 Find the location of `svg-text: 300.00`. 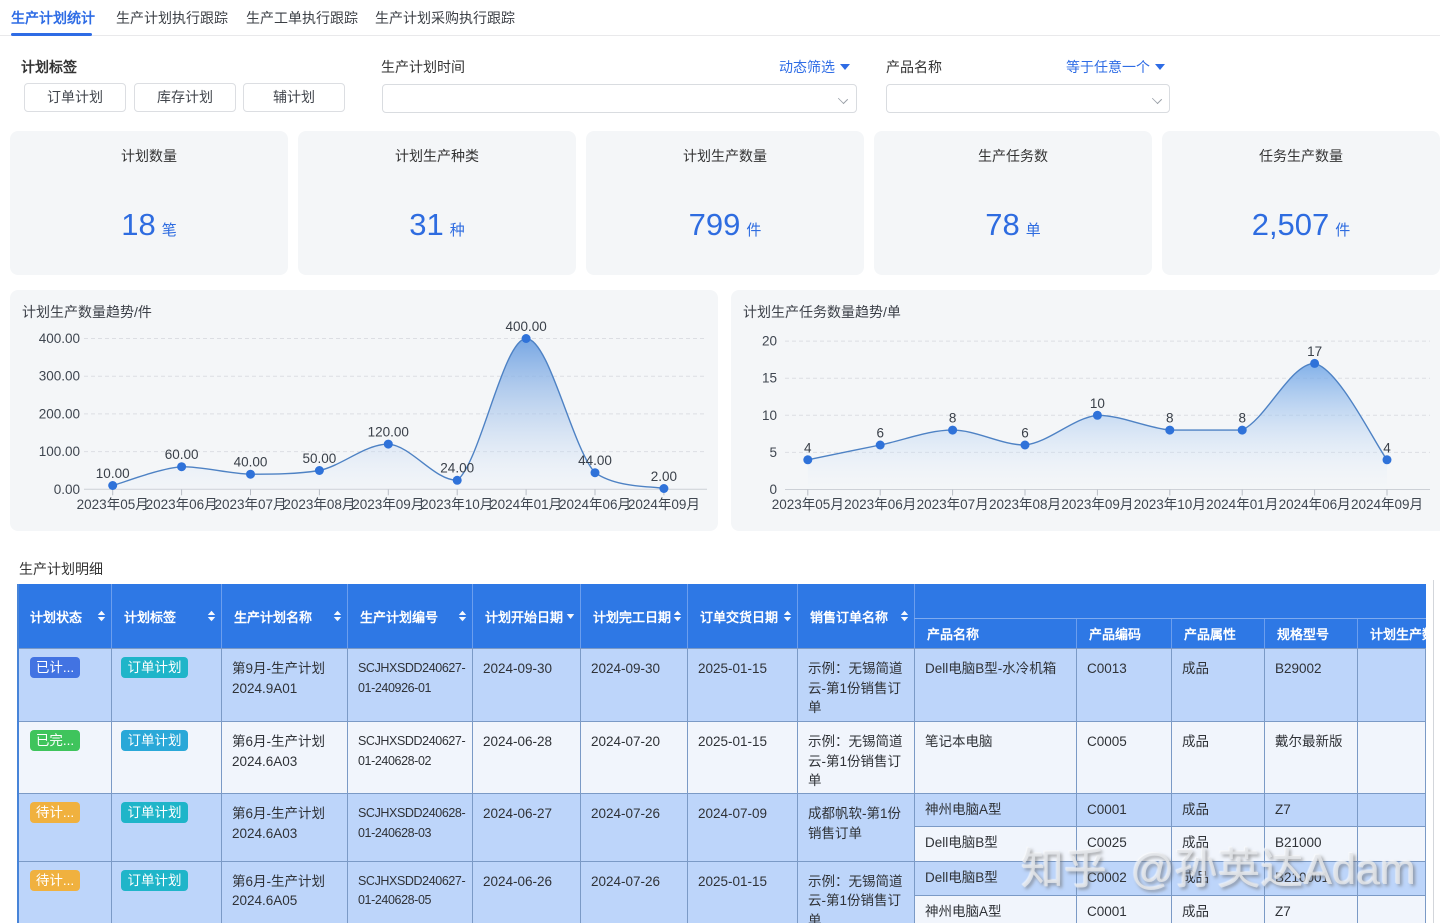

svg-text: 300.00 is located at coordinates (59, 376).